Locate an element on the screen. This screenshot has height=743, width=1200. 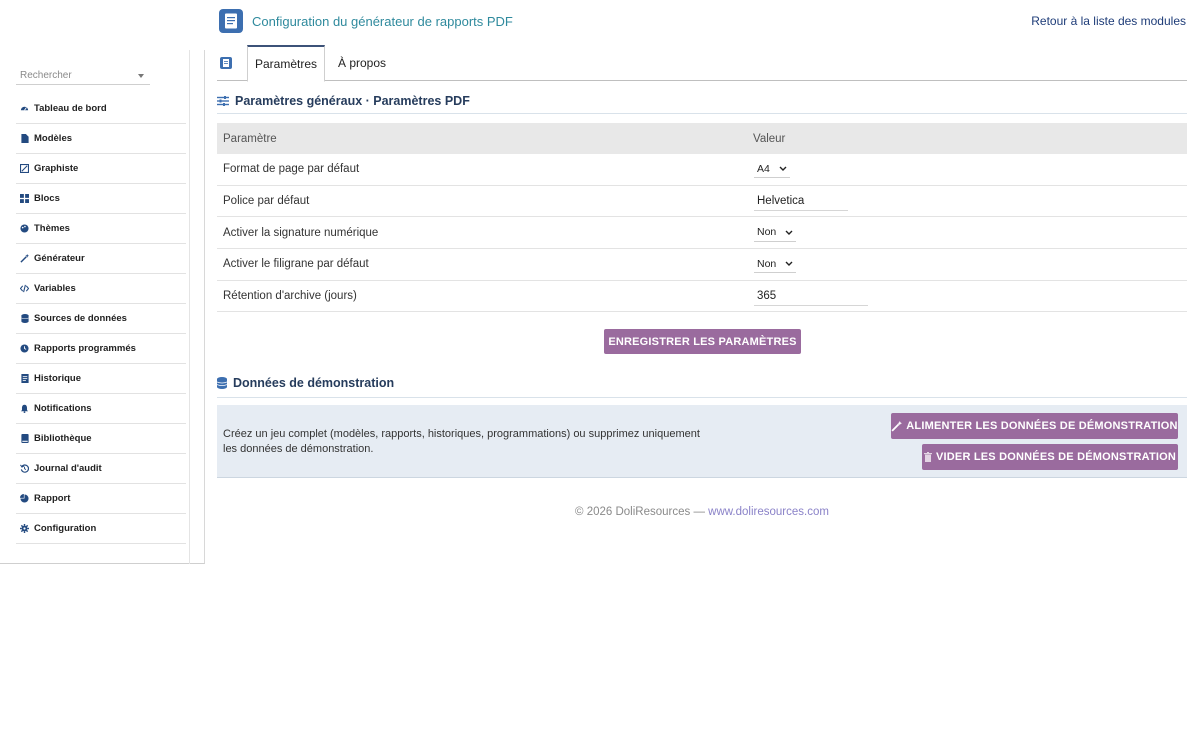
sidebar-item-label: Blocs is located at coordinates (47, 198).